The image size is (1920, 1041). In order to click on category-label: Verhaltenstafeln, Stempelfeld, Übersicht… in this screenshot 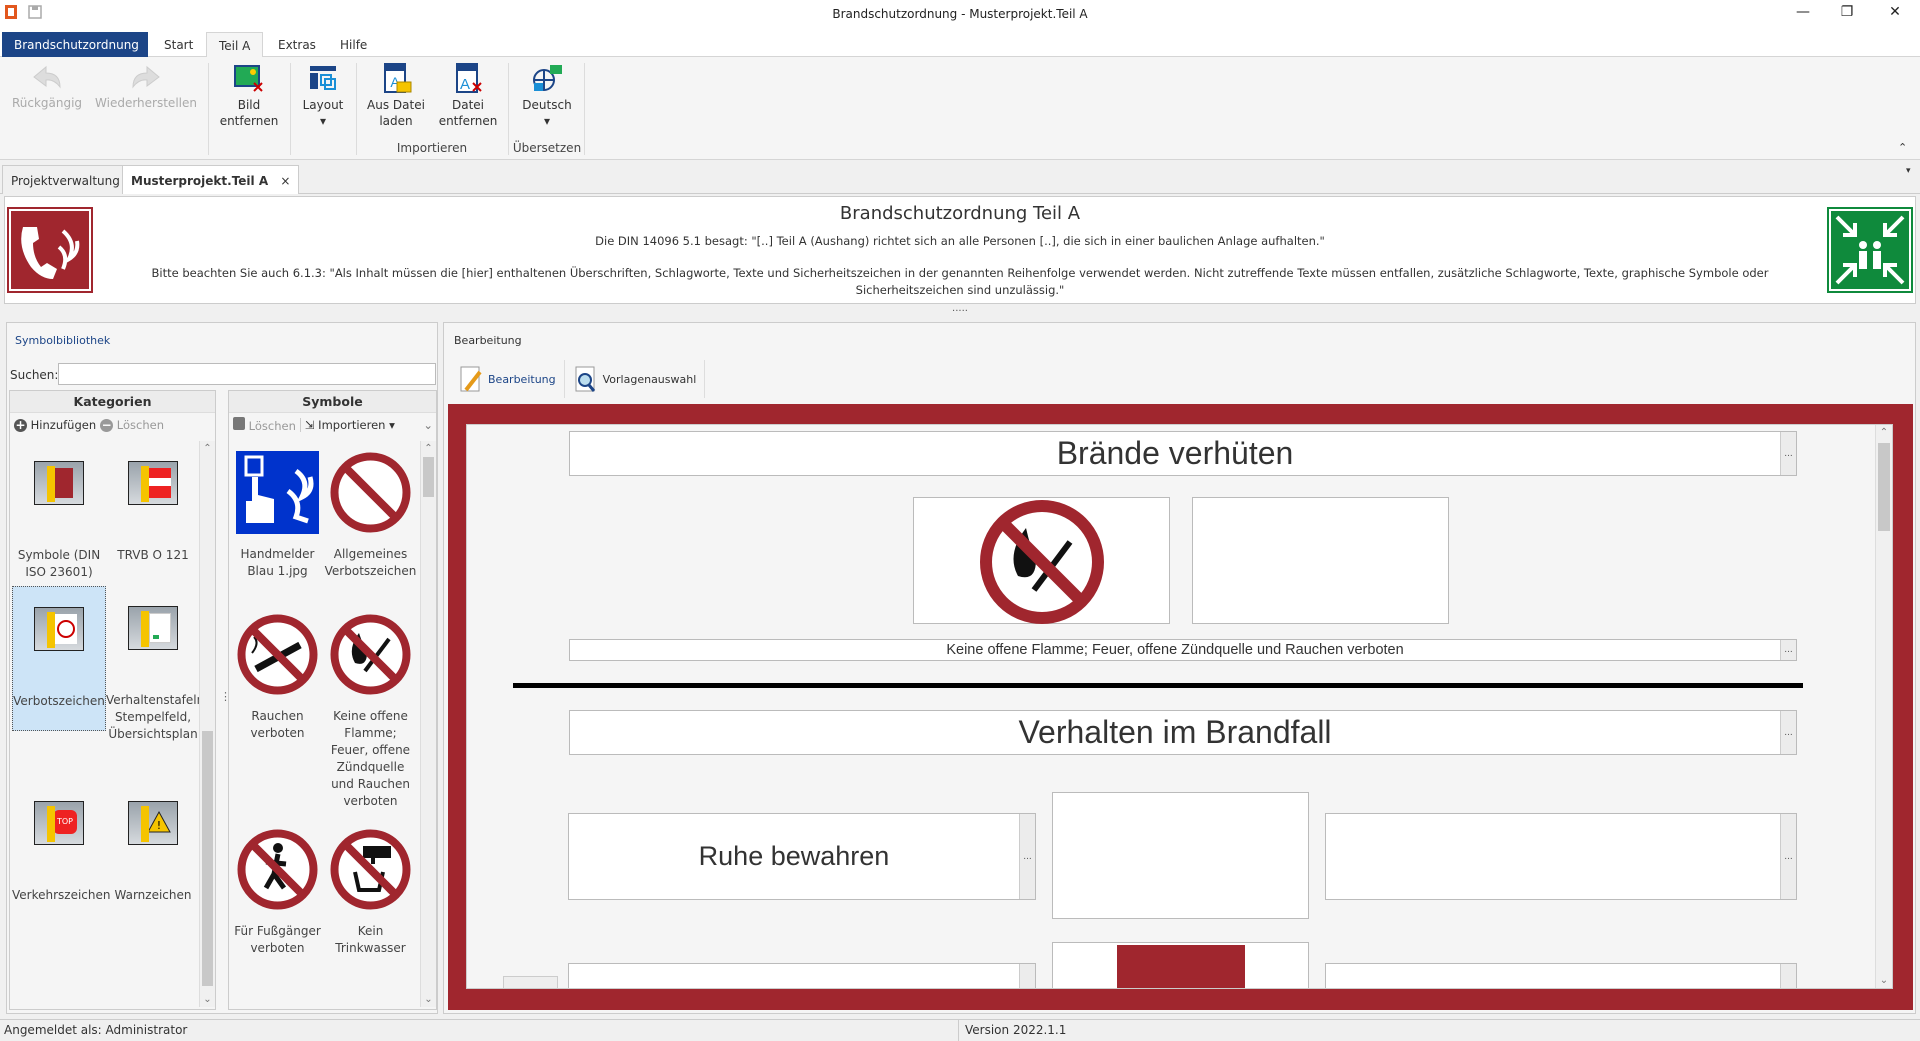, I will do `click(153, 717)`.